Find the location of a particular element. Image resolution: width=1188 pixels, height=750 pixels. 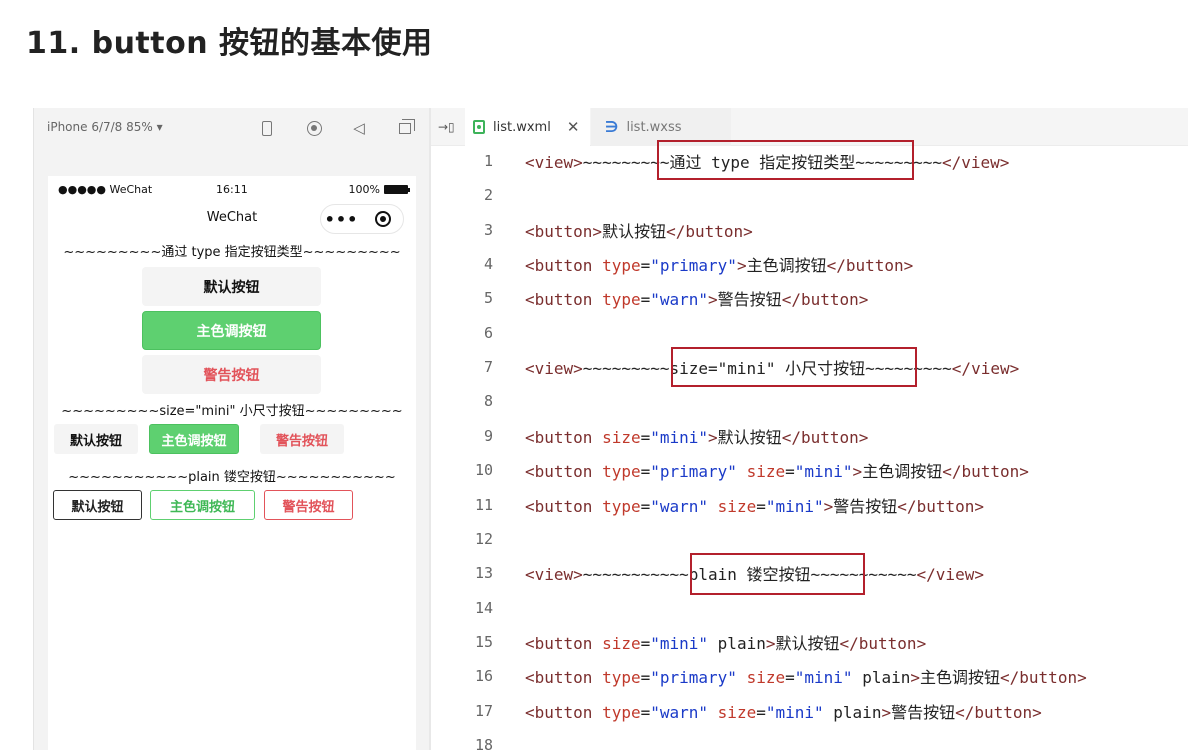

line-number: 3 is located at coordinates (488, 229).